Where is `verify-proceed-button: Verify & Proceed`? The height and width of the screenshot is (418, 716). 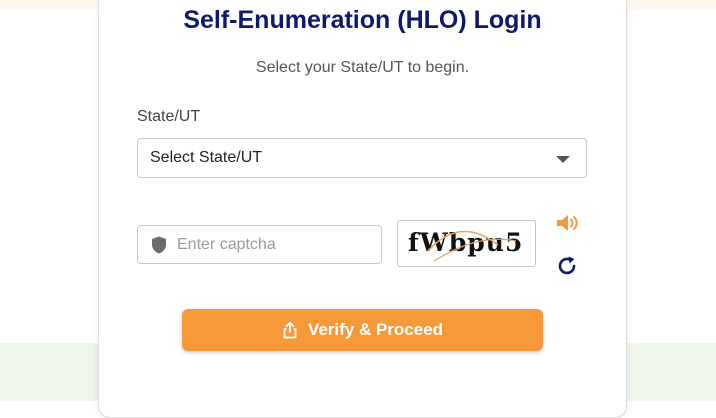
verify-proceed-button: Verify & Proceed is located at coordinates (362, 330).